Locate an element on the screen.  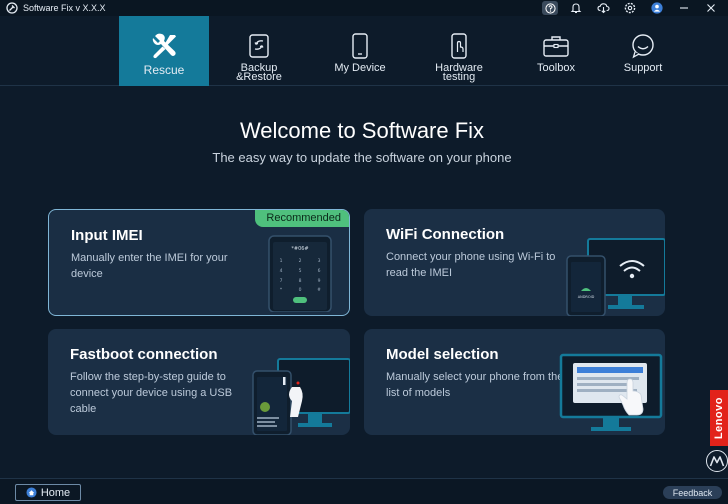
home-button: Home is located at coordinates (48, 492).